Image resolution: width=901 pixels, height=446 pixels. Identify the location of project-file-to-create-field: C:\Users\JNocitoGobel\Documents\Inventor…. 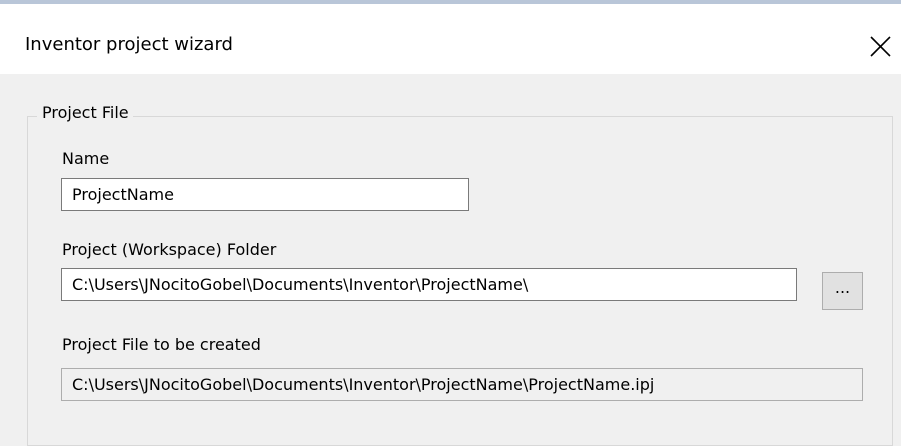
(462, 384).